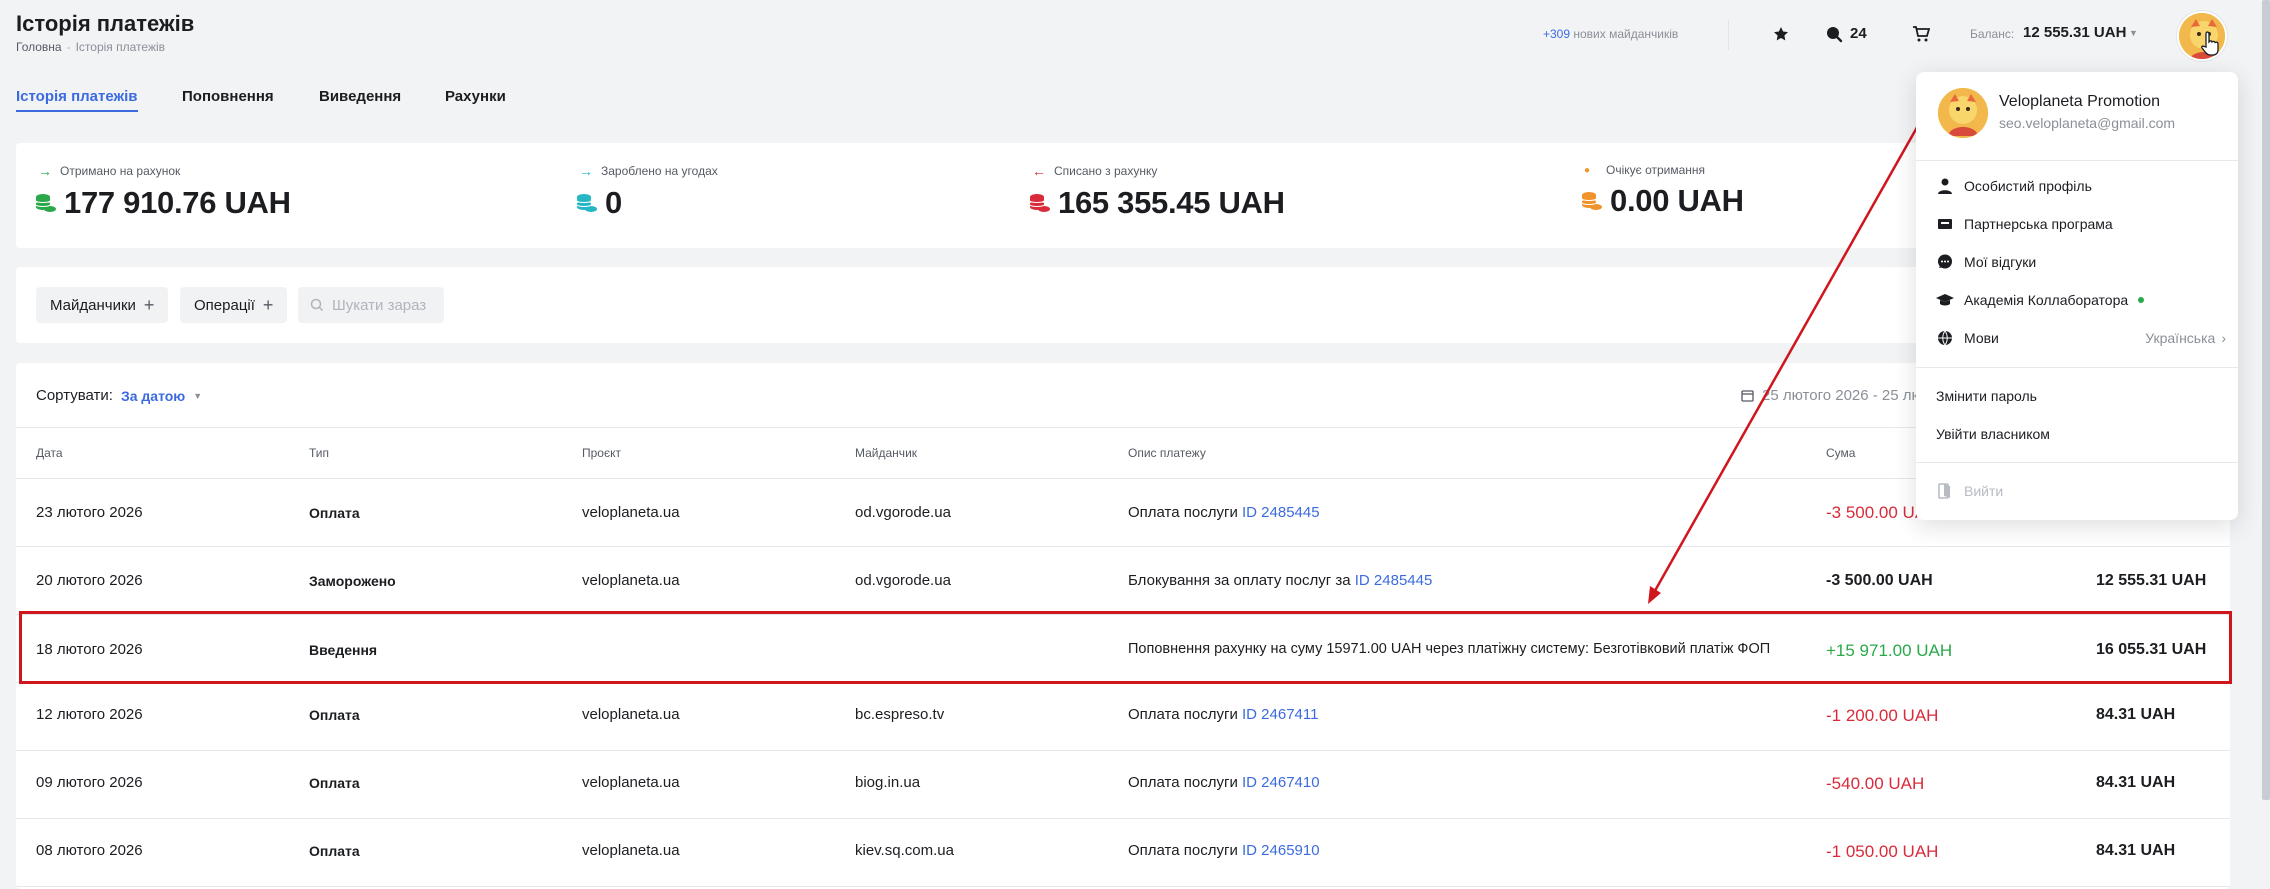 The height and width of the screenshot is (889, 2270). What do you see at coordinates (1834, 34) in the screenshot?
I see `notifications-icon` at bounding box center [1834, 34].